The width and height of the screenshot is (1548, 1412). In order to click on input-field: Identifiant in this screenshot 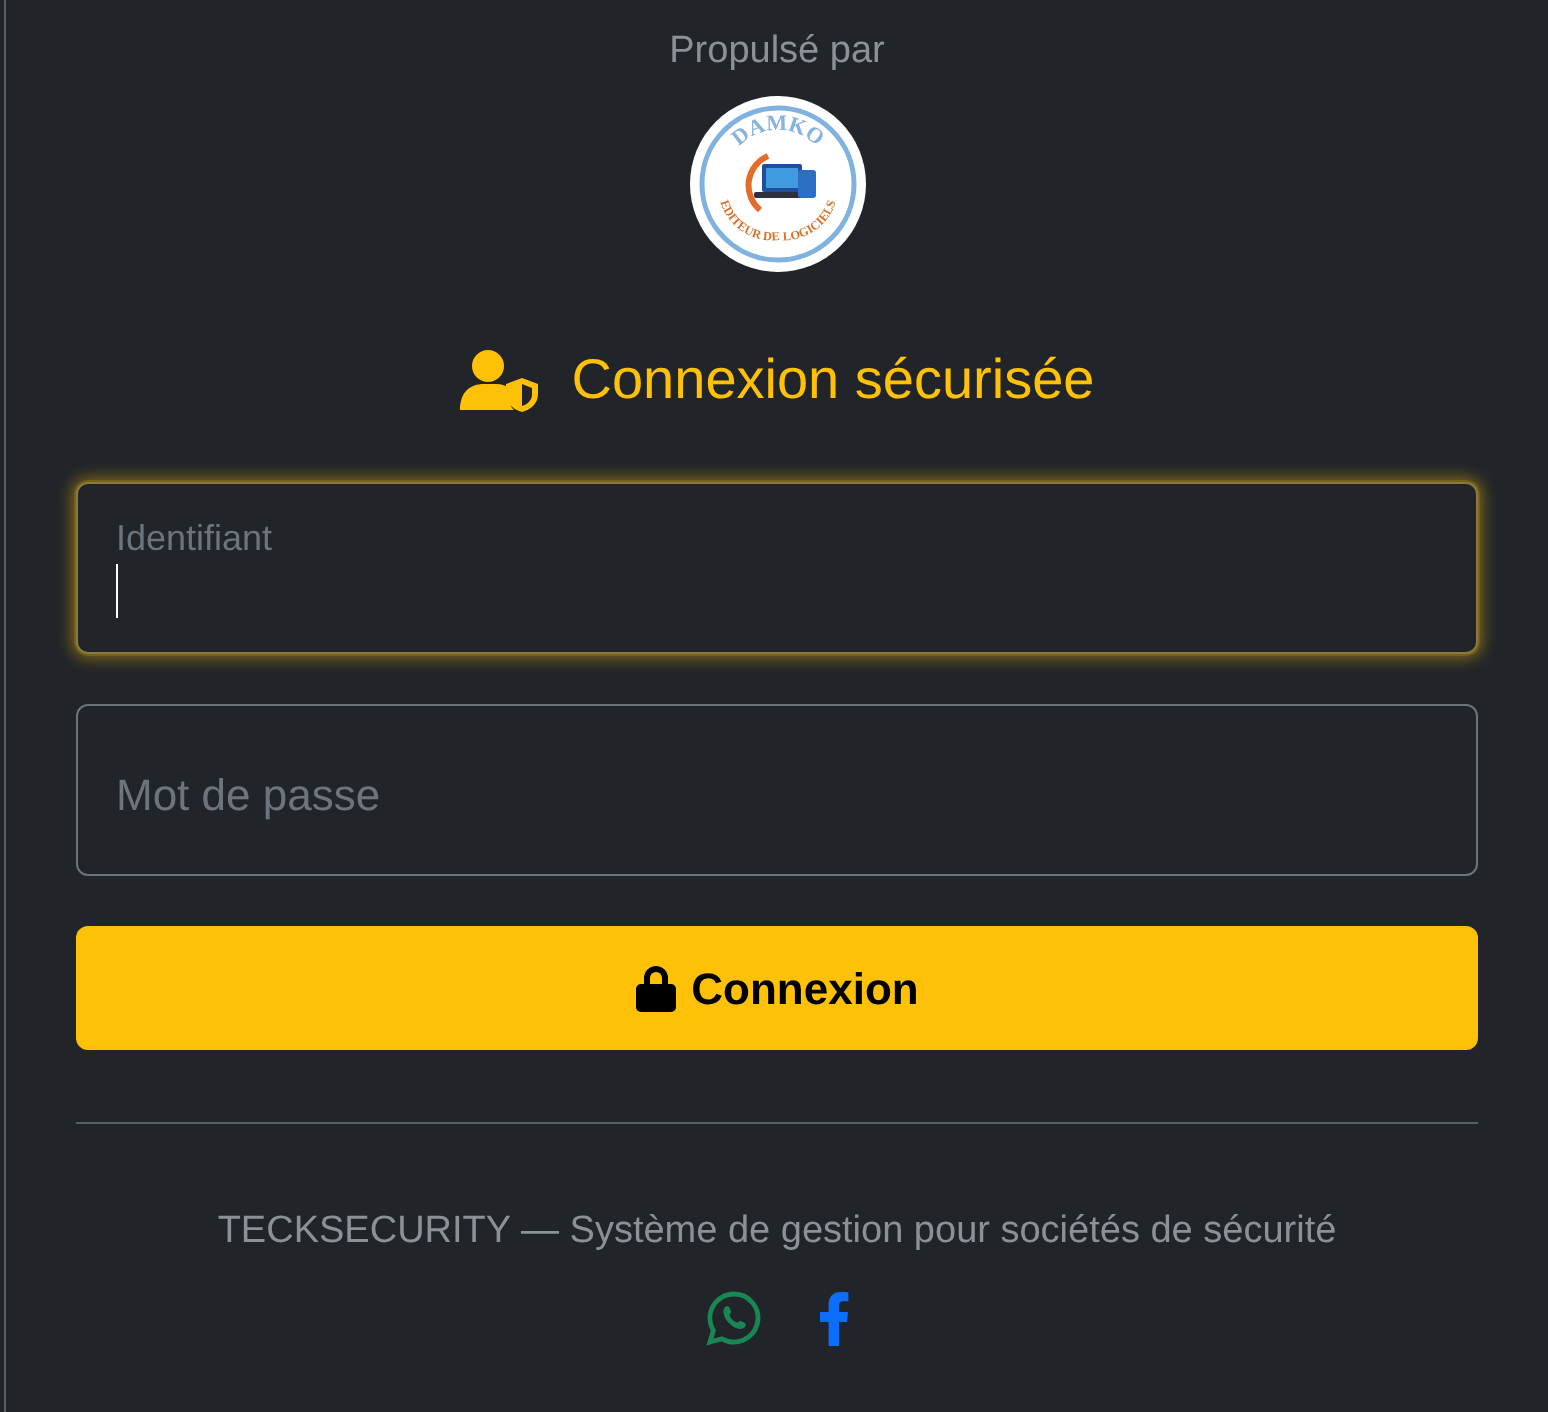, I will do `click(777, 568)`.